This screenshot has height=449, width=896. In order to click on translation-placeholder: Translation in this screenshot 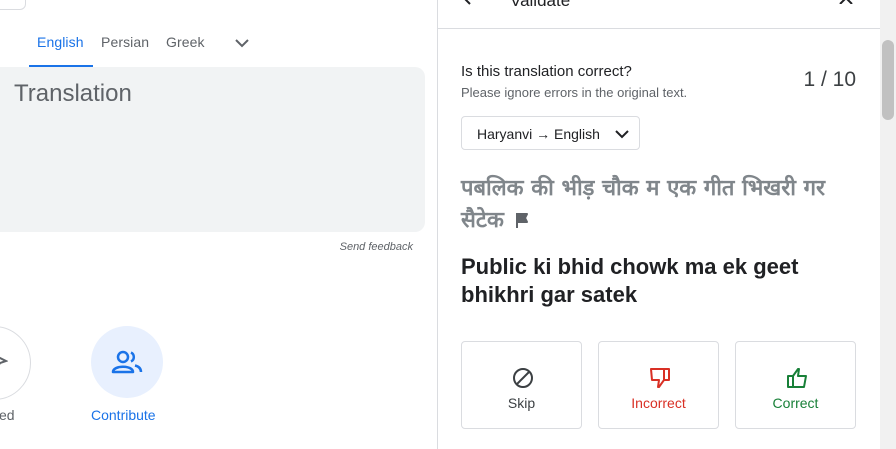, I will do `click(73, 93)`.